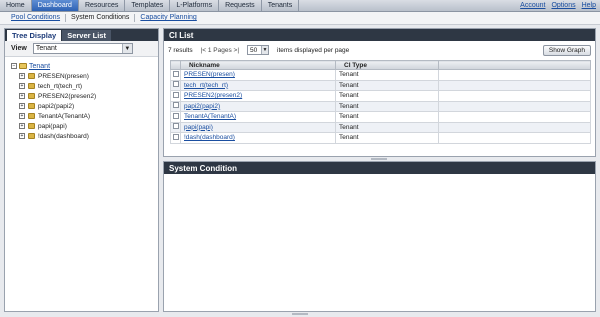 This screenshot has height=317, width=600. I want to click on tab-tree-display: Tree Display, so click(34, 35).